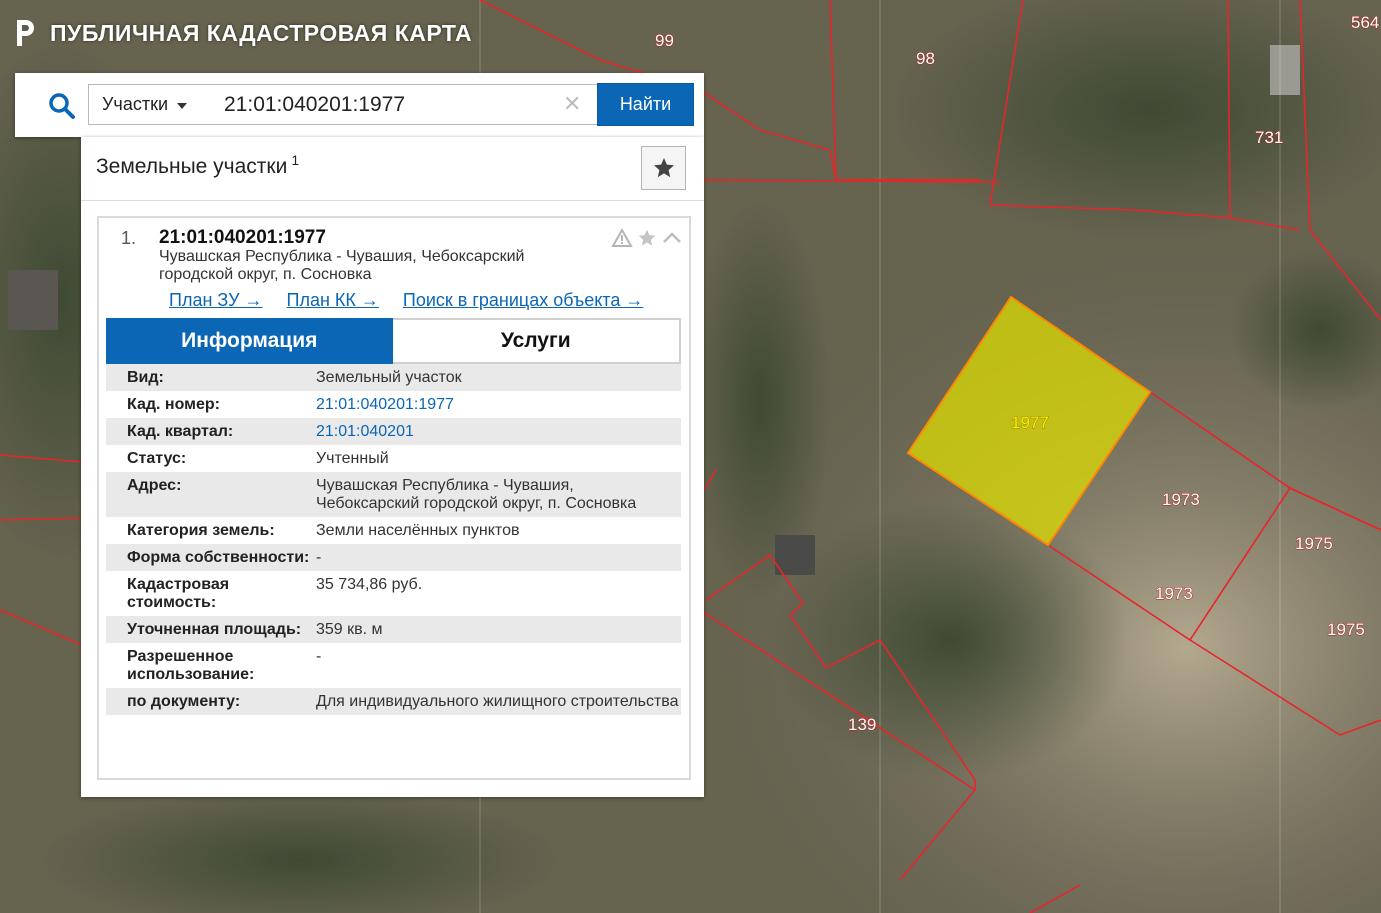  What do you see at coordinates (536, 341) in the screenshot?
I see `tab-services: Услуги` at bounding box center [536, 341].